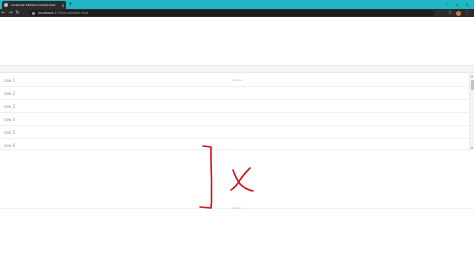 This screenshot has height=259, width=474. What do you see at coordinates (206, 177) in the screenshot?
I see `red-bracket-mark` at bounding box center [206, 177].